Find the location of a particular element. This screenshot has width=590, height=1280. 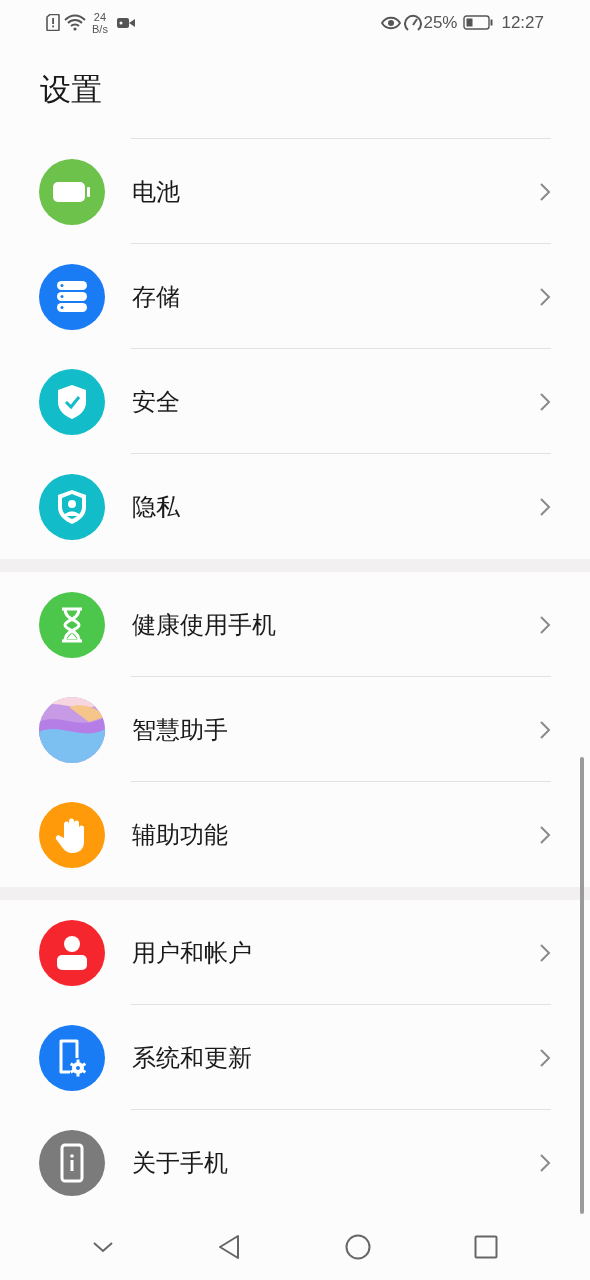

settings-item: 智慧助手 is located at coordinates (295, 729).